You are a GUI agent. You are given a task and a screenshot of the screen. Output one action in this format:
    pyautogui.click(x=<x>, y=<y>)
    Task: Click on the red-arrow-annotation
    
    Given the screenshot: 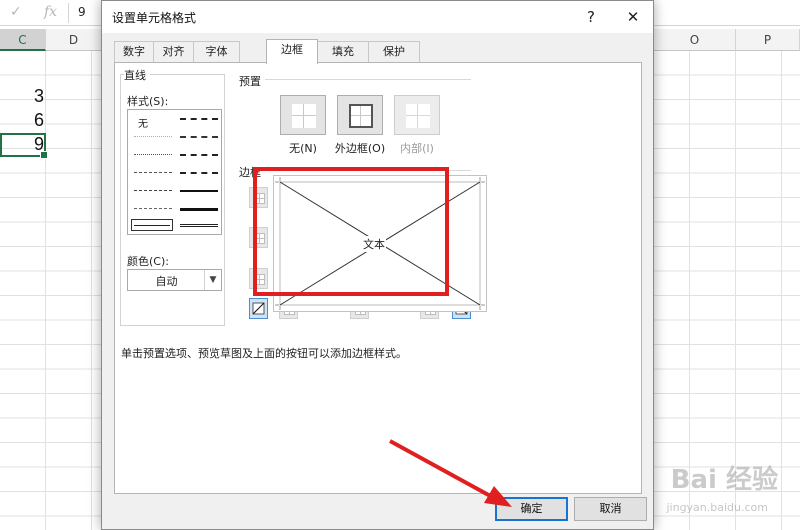 What is the action you would take?
    pyautogui.click(x=450, y=473)
    